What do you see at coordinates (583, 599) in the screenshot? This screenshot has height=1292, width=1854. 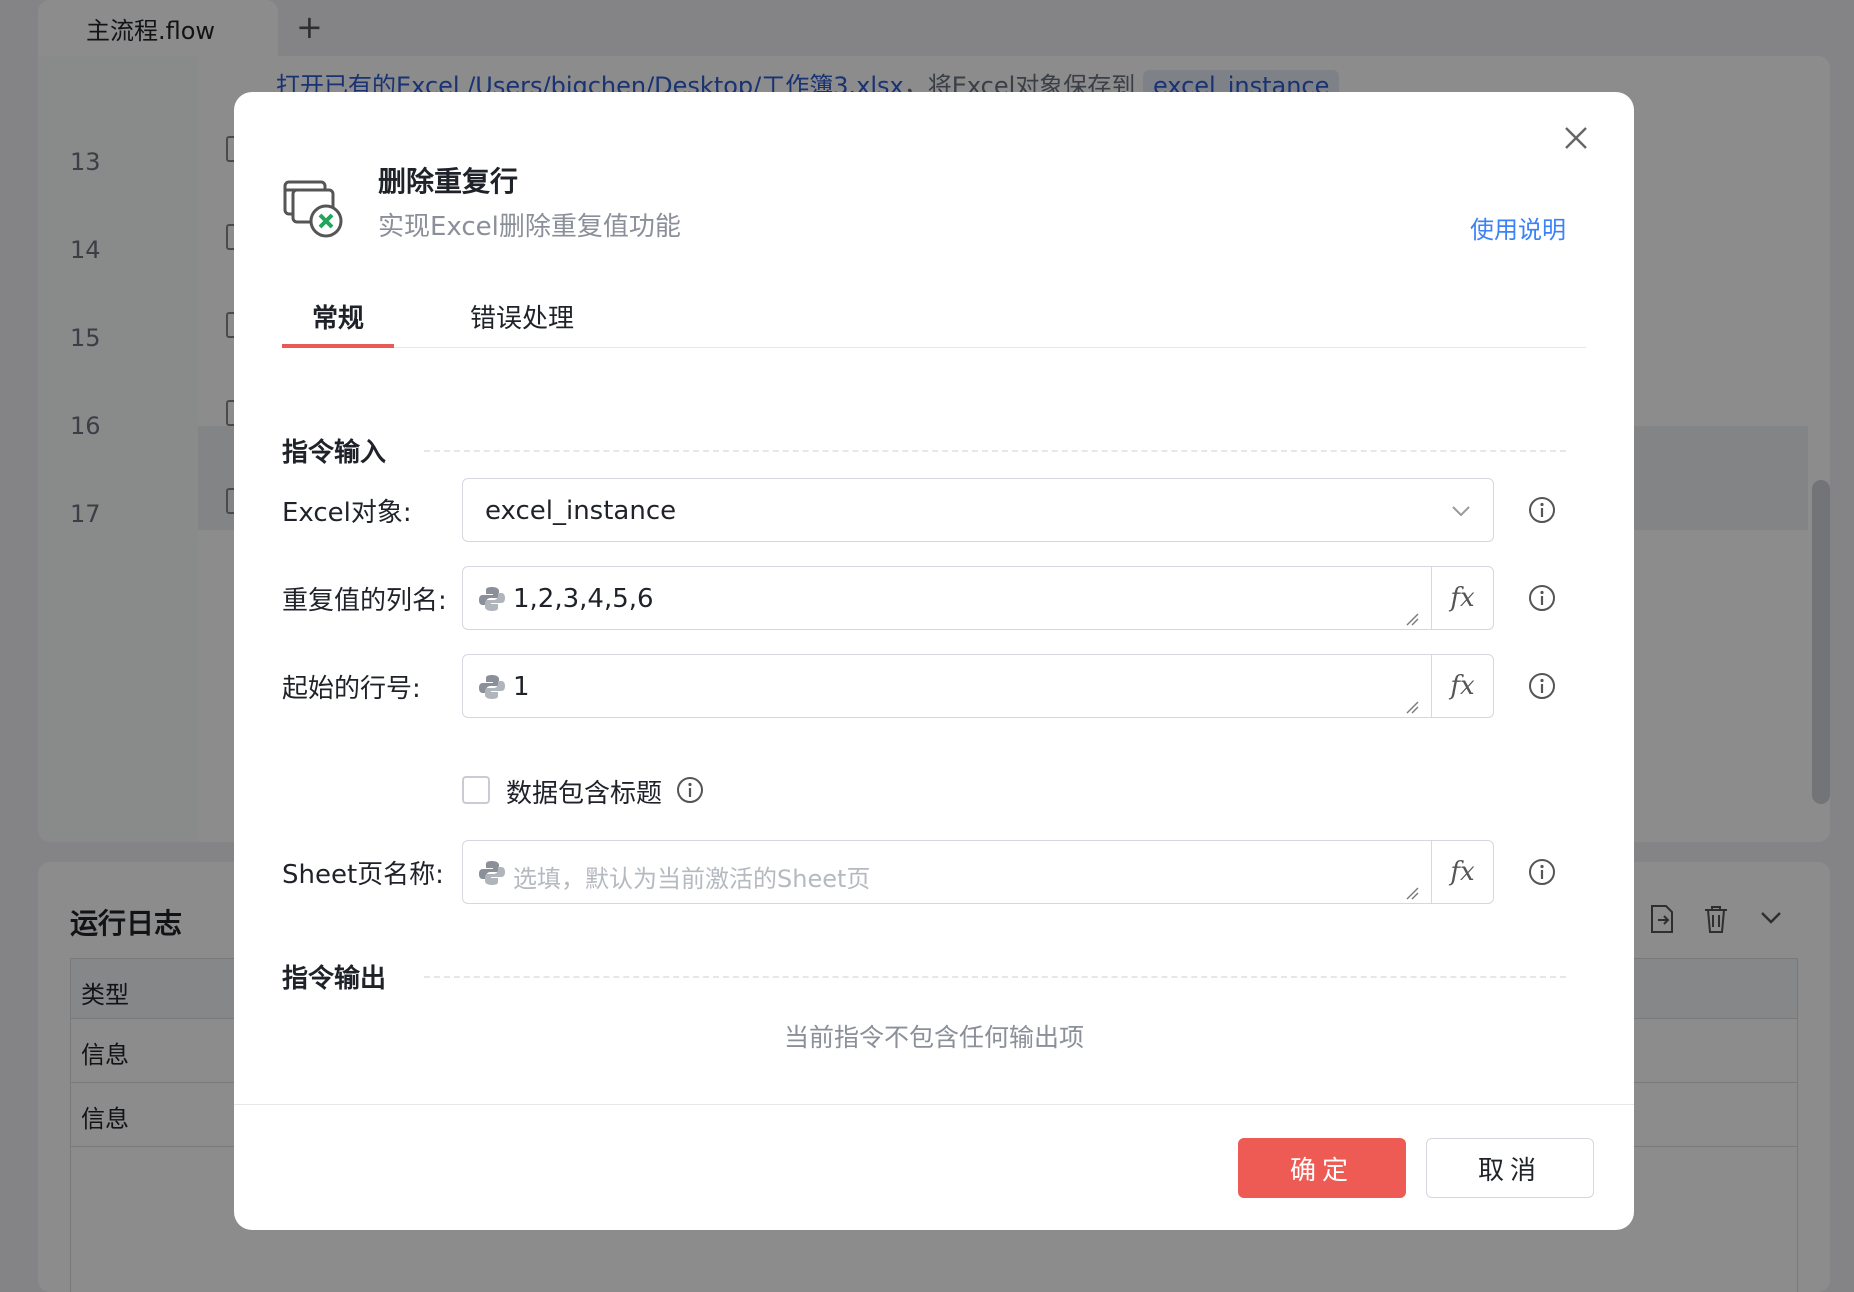 I see `columns-value: 1,2,3,4,5,6` at bounding box center [583, 599].